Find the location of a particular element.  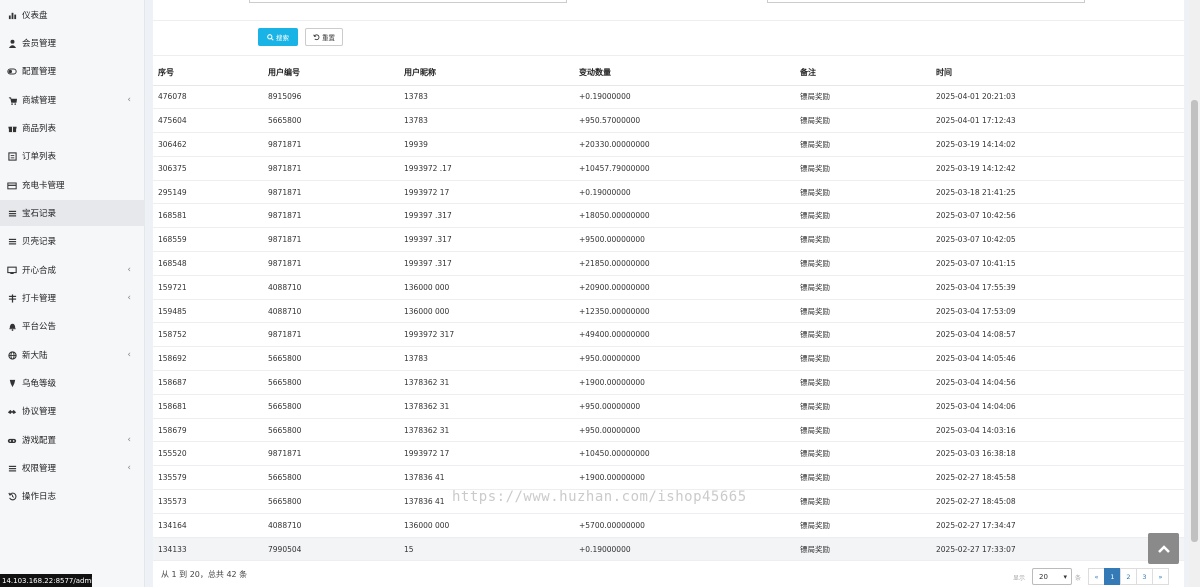

table-cell: 134164 is located at coordinates (208, 525).